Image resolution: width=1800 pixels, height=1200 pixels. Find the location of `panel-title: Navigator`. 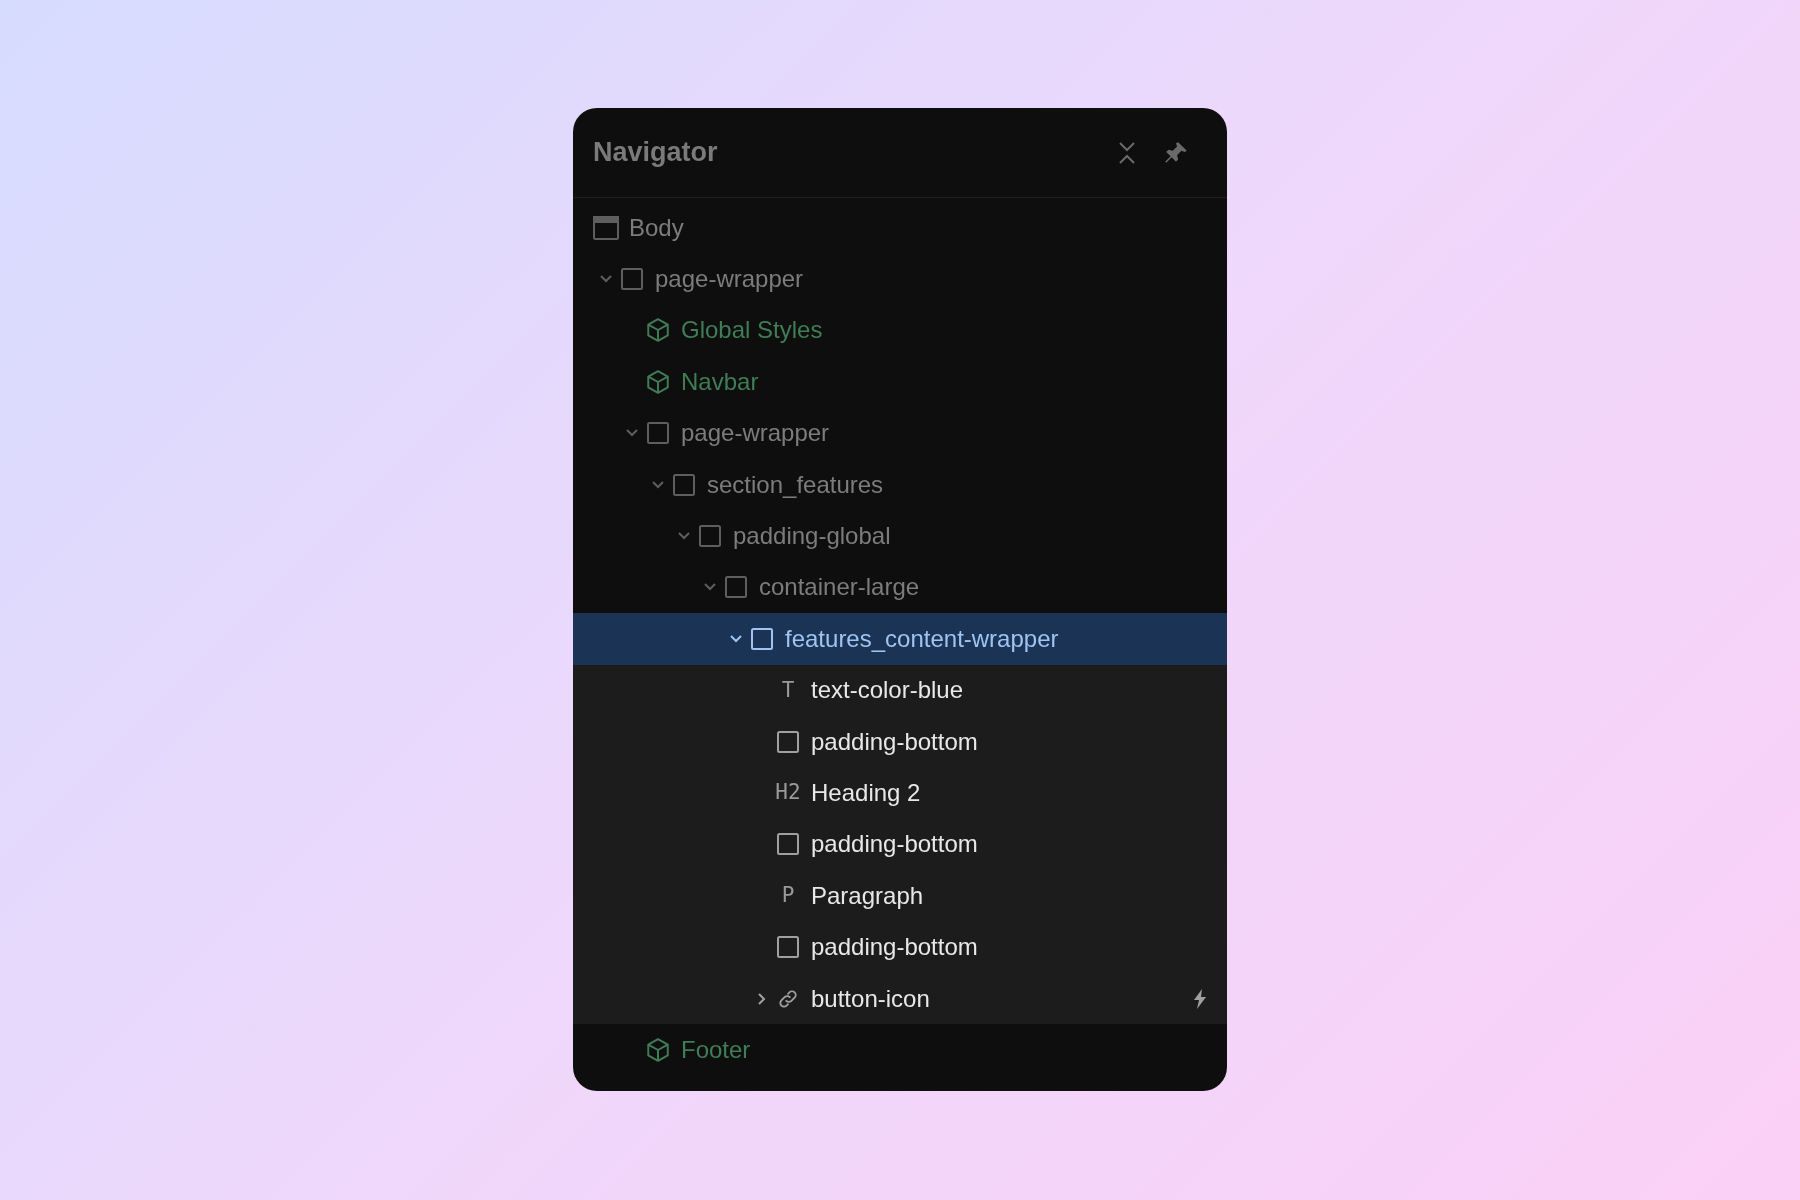

panel-title: Navigator is located at coordinates (655, 153).